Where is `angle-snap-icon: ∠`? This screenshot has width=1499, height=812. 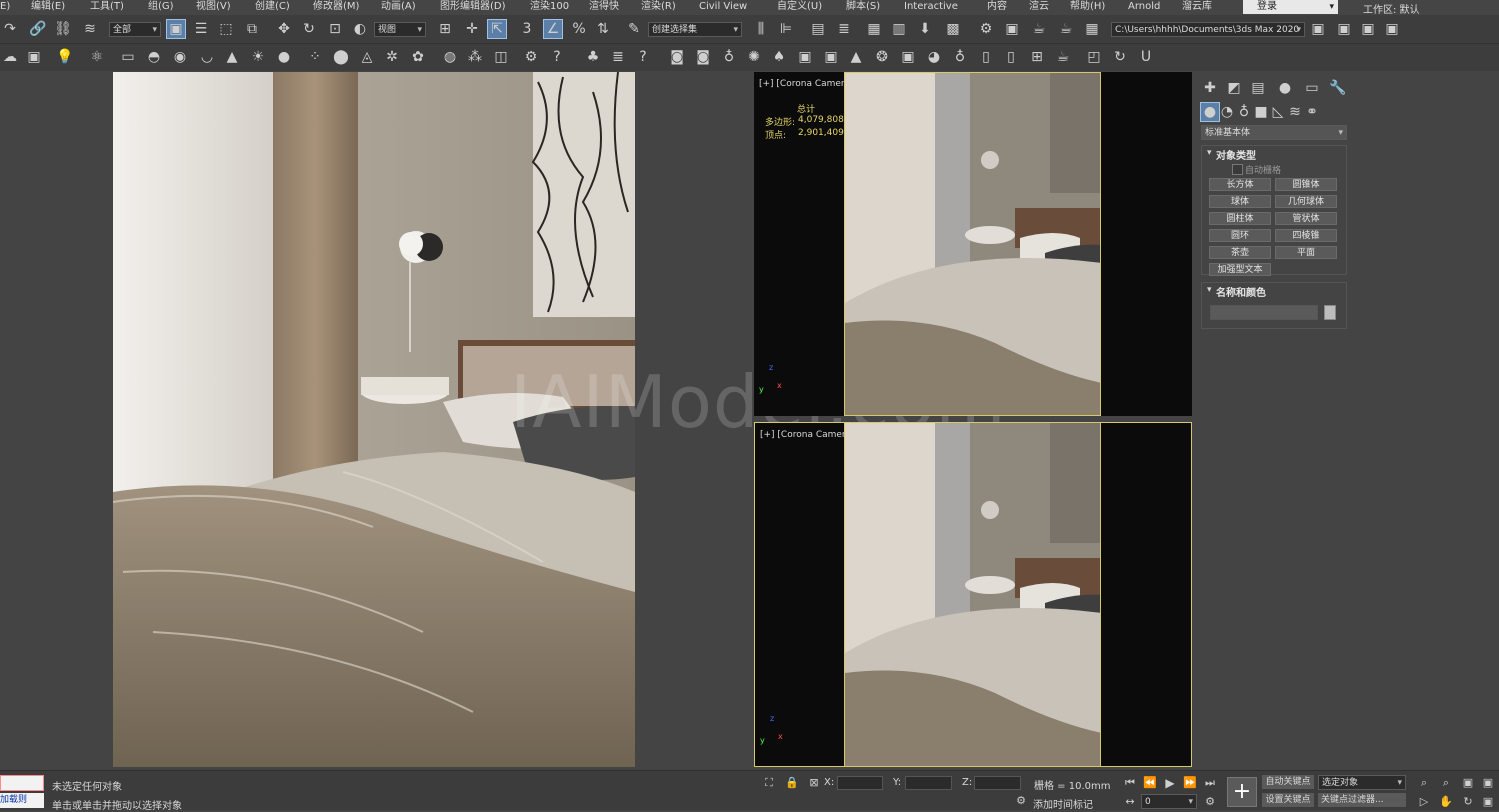
angle-snap-icon: ∠ is located at coordinates (553, 29).